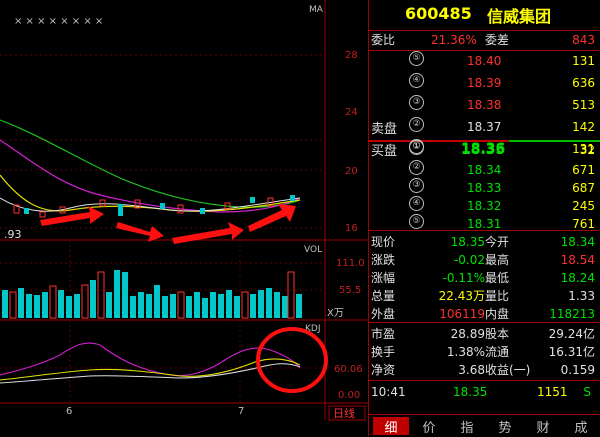 This screenshot has height=437, width=600. What do you see at coordinates (462, 314) in the screenshot?
I see `stat-value: 106119` at bounding box center [462, 314].